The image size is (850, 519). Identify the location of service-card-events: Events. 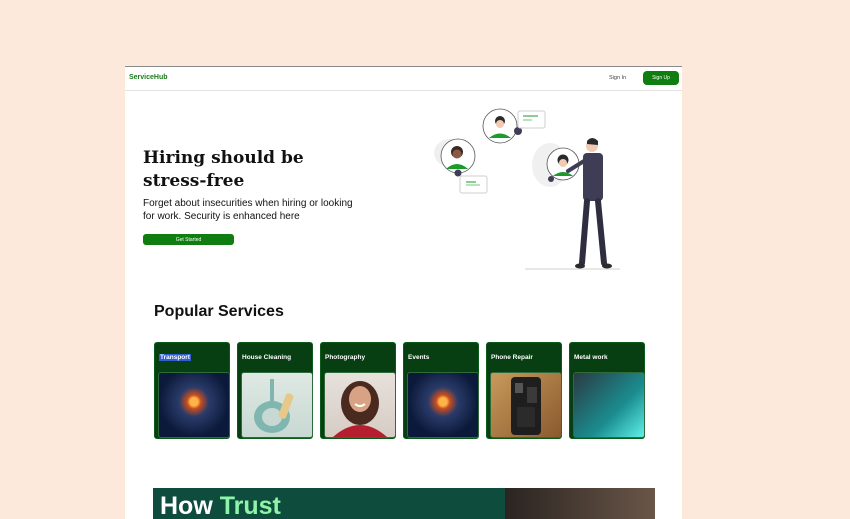
(441, 390).